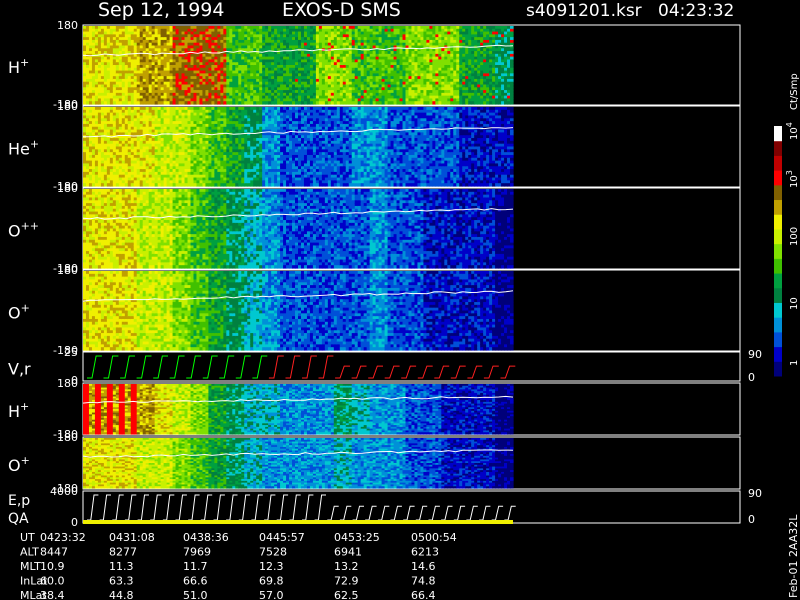 The width and height of the screenshot is (800, 600). What do you see at coordinates (67, 25) in the screenshot?
I see `axis-max-label: 180` at bounding box center [67, 25].